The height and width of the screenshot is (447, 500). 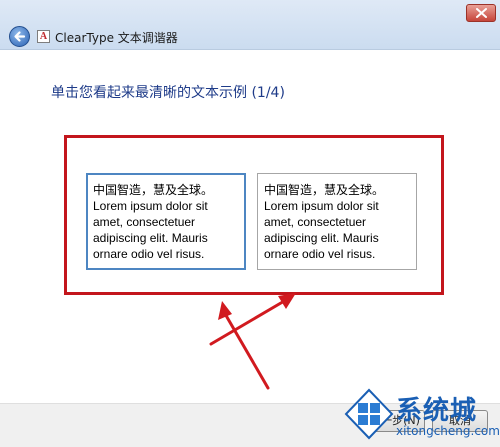 What do you see at coordinates (252, 319) in the screenshot?
I see `annotation-arrow-right` at bounding box center [252, 319].